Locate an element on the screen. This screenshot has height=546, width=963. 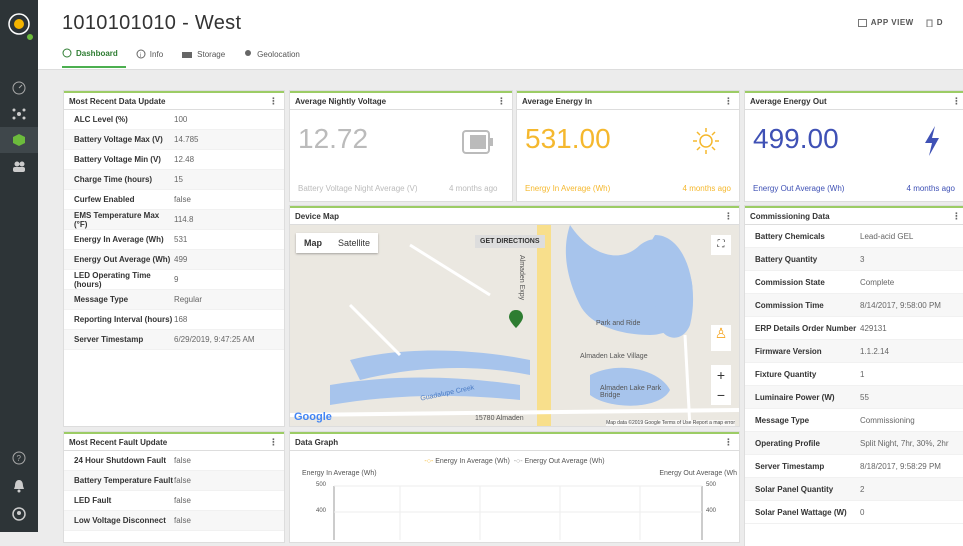
table-row: Commission Time 8/14/2017, 9:58:00 PM is located at coordinates (854, 305).